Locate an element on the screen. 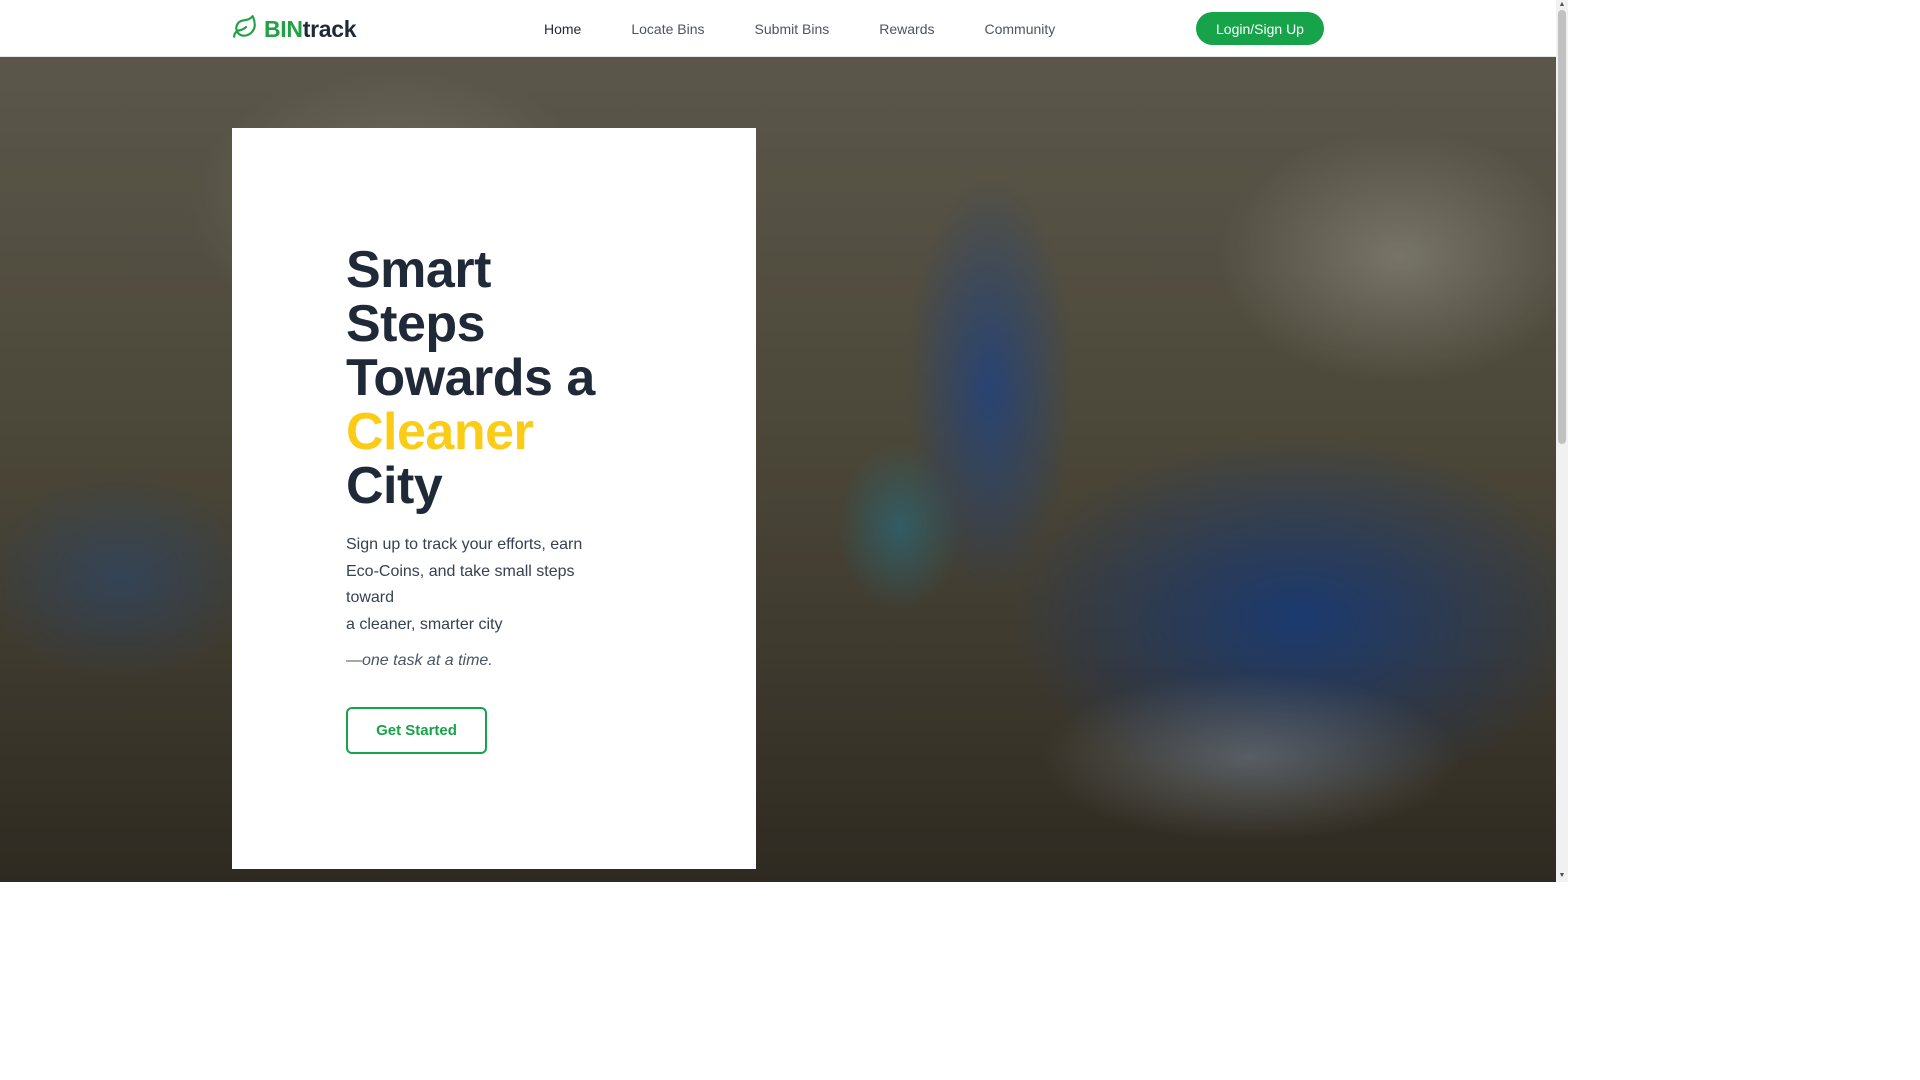  headline-accent-word: Cleaner is located at coordinates (440, 432).